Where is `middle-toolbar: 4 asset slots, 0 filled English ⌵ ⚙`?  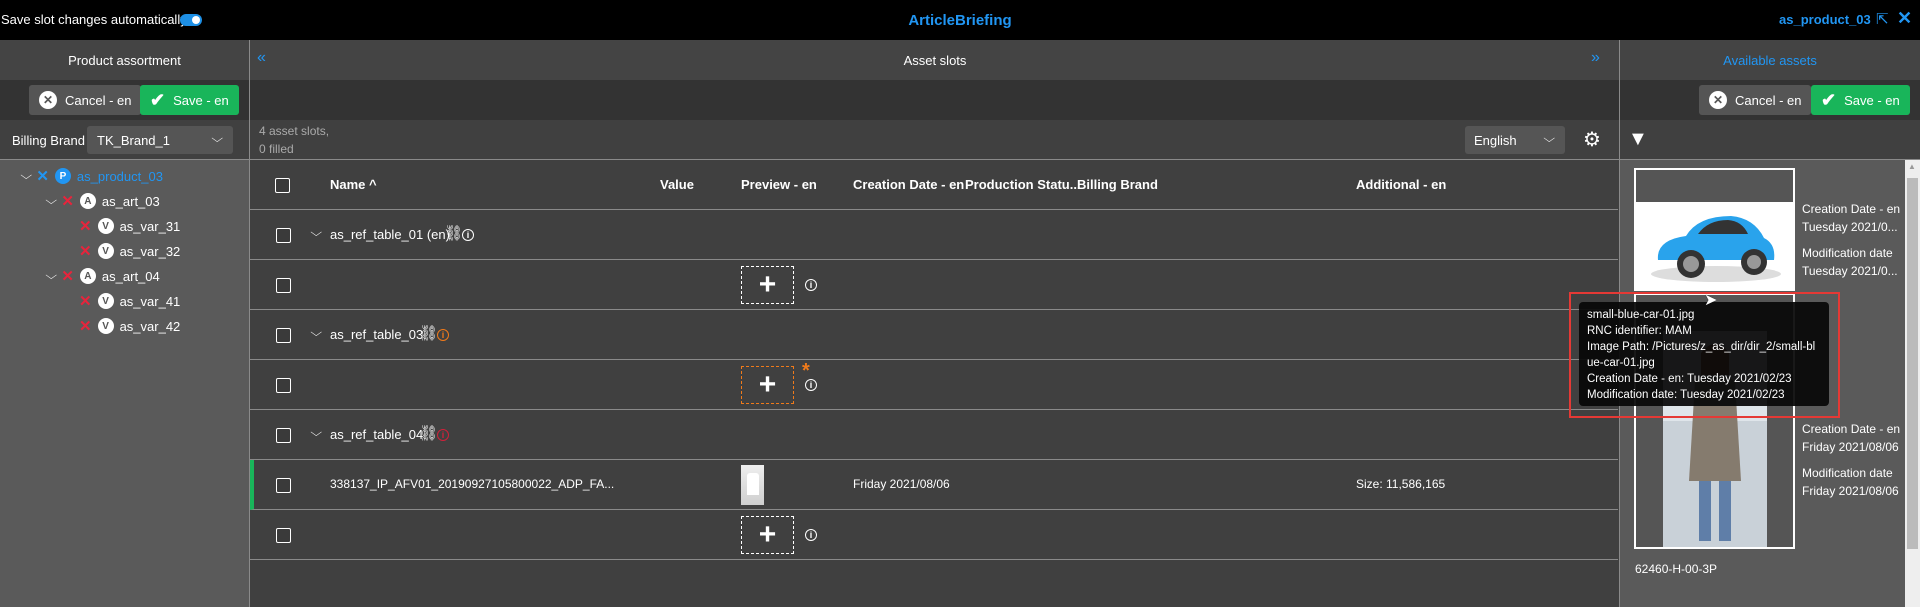
middle-toolbar: 4 asset slots, 0 filled English ⌵ ⚙ is located at coordinates (935, 140).